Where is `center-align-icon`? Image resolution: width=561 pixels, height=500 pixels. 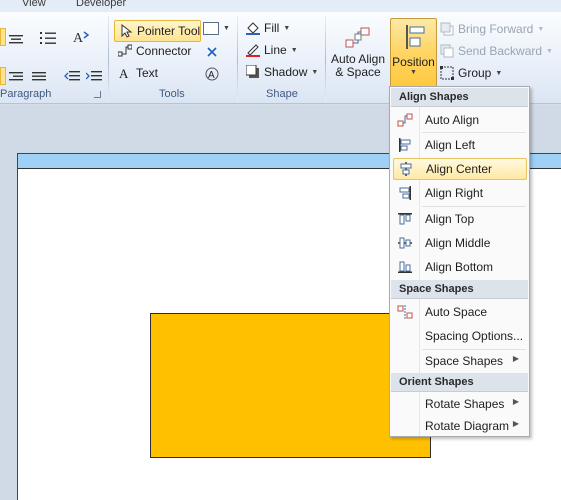
center-align-icon is located at coordinates (16, 39).